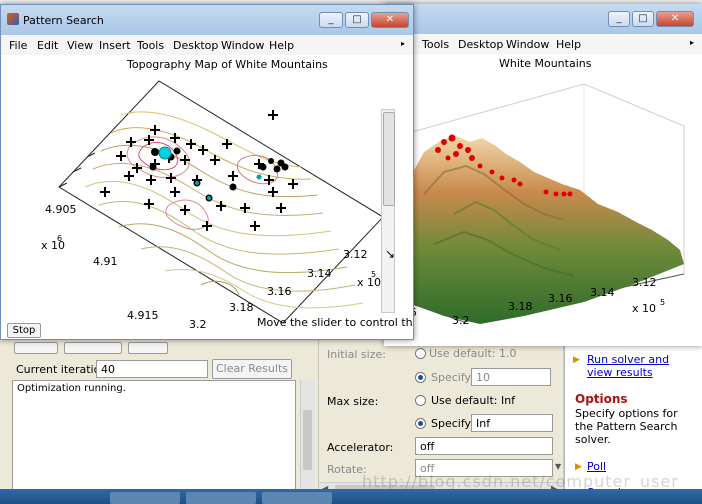  What do you see at coordinates (165, 153) in the screenshot?
I see `current-point-marker` at bounding box center [165, 153].